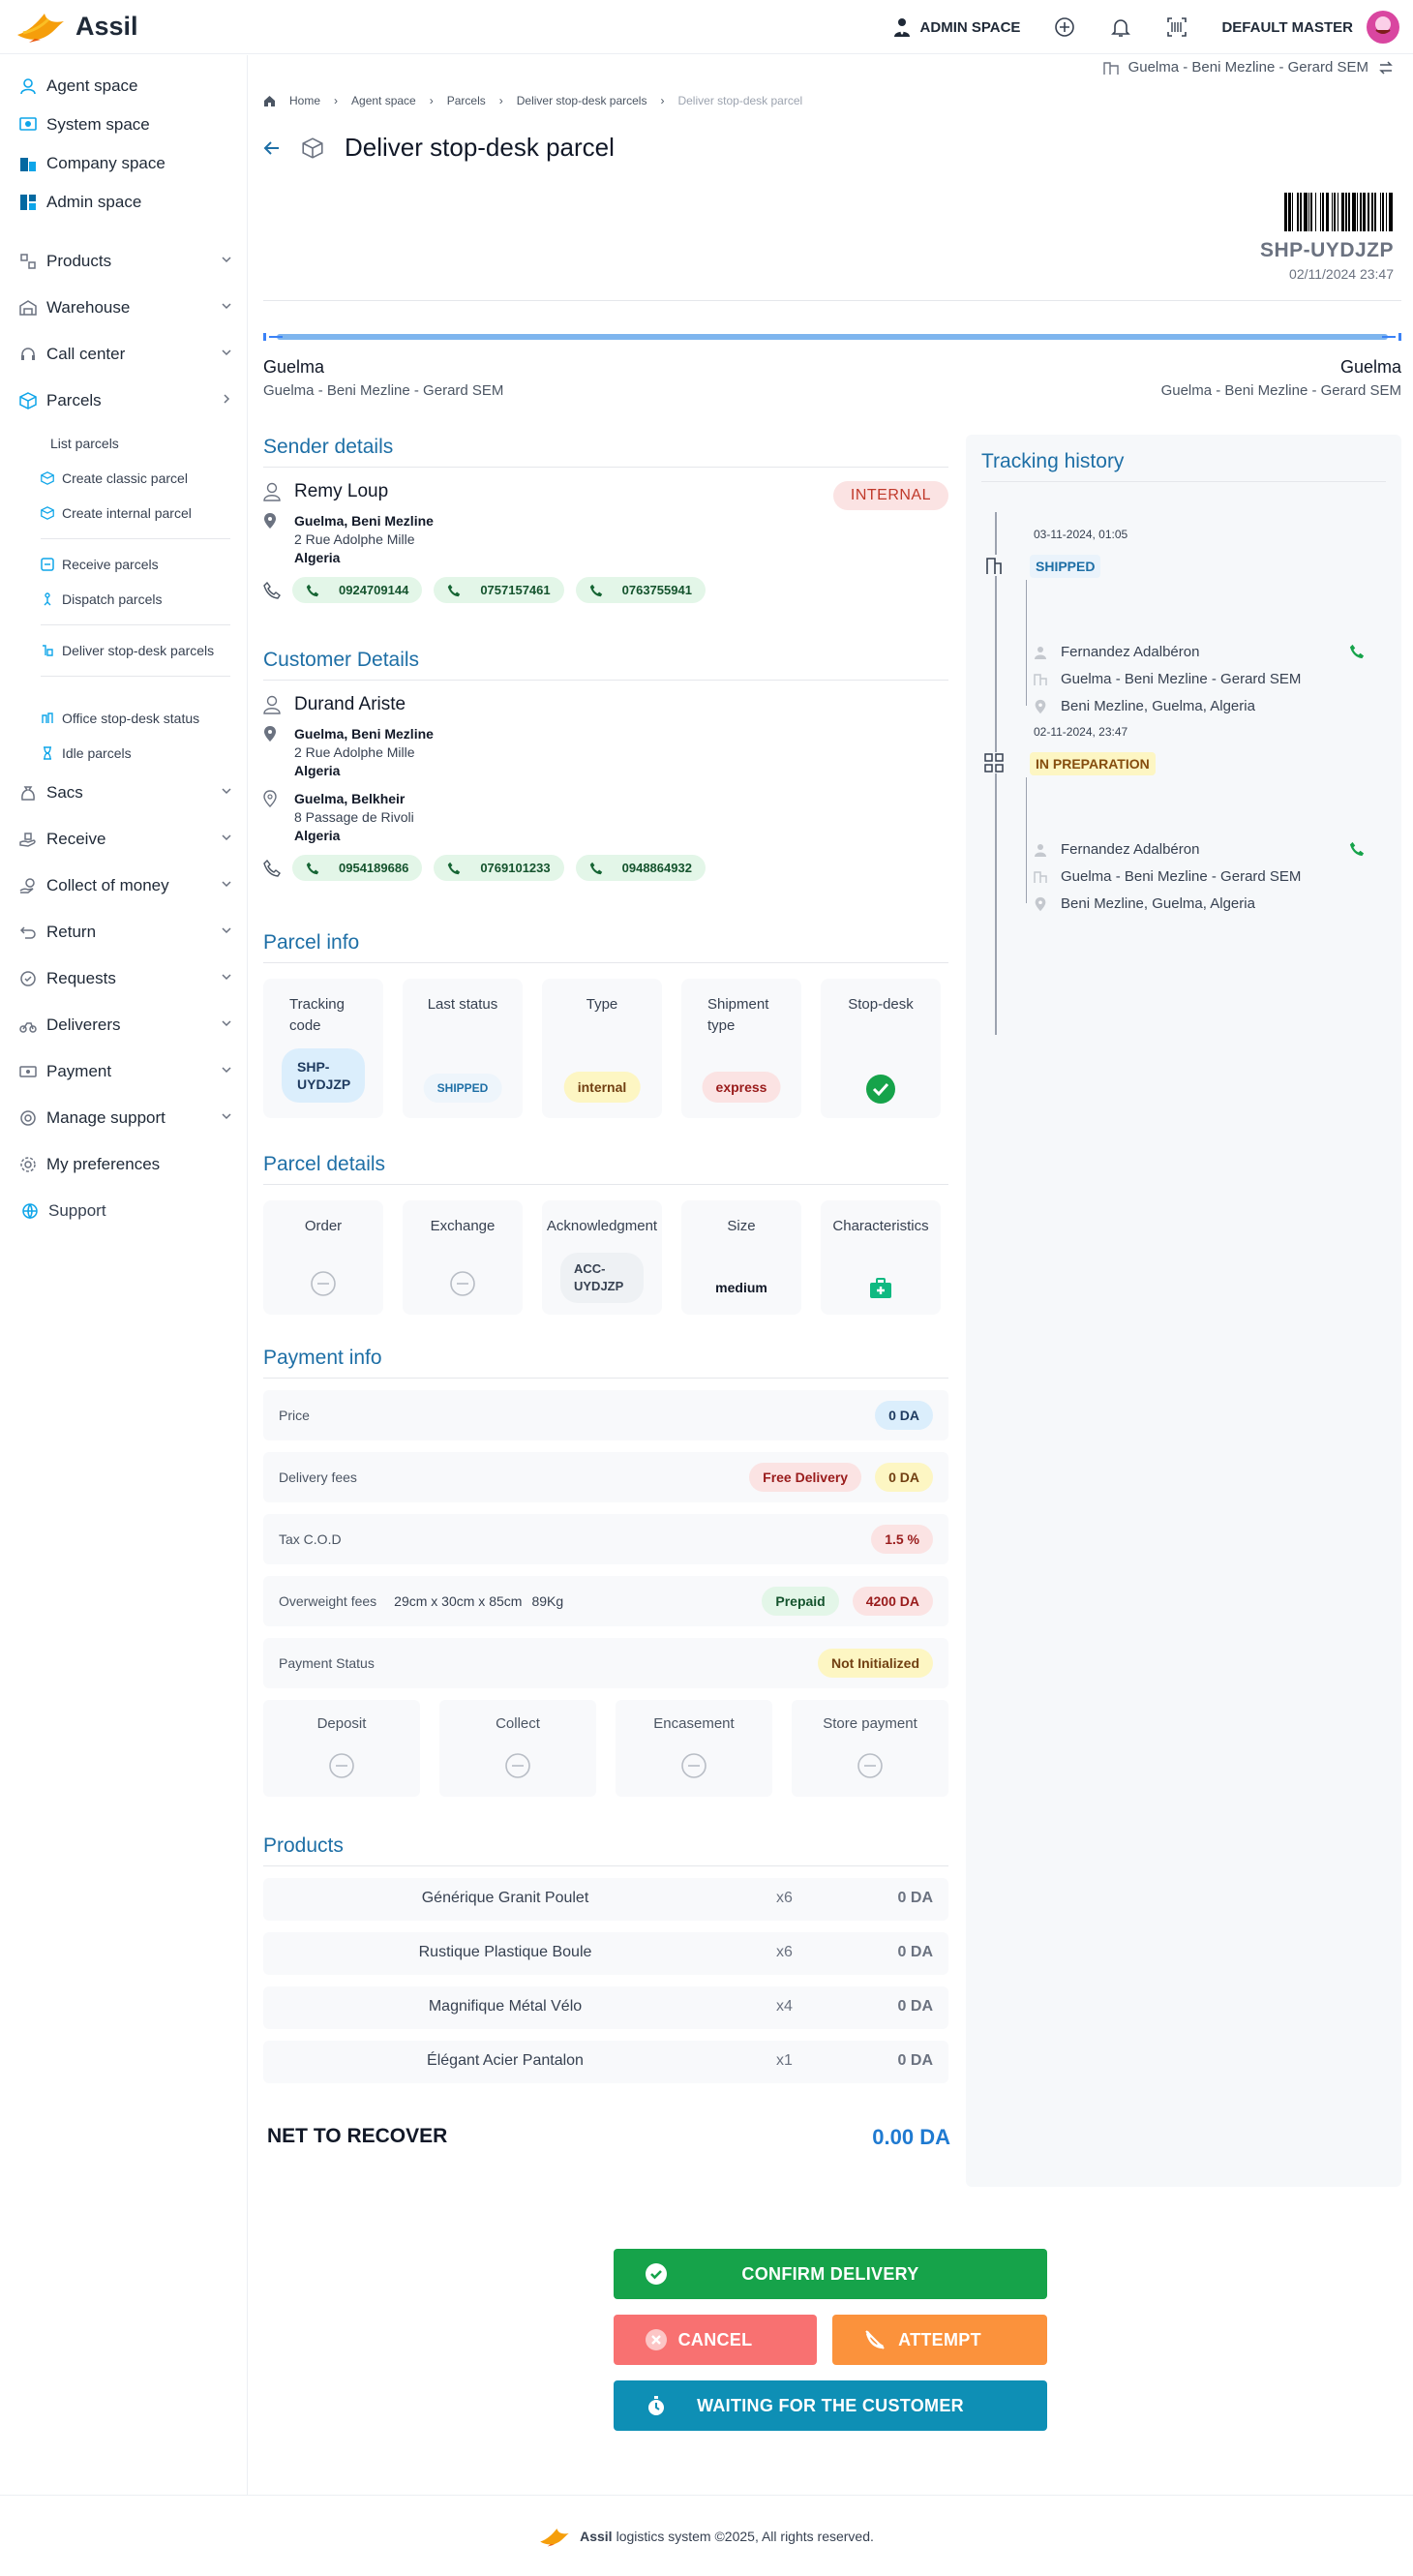 The width and height of the screenshot is (1413, 2576). I want to click on sidebar-item-support: Support, so click(127, 1211).